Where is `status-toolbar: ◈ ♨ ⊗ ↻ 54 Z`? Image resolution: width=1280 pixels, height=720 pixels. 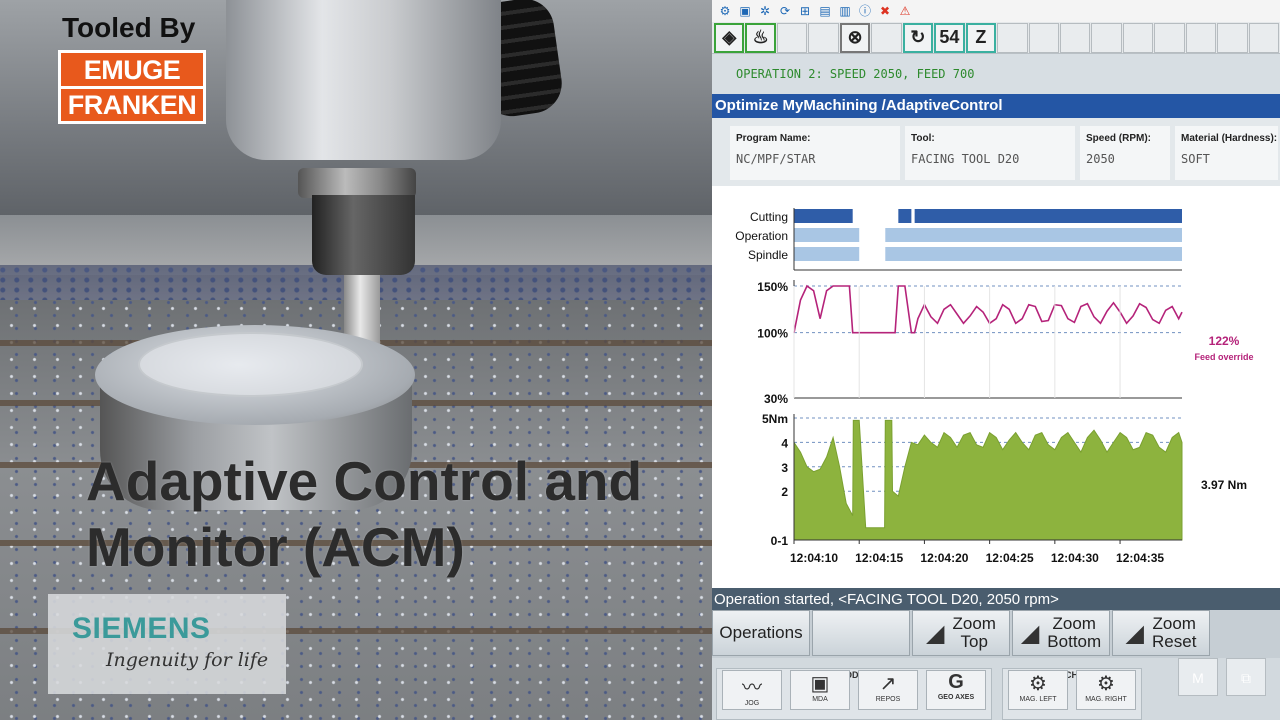
status-toolbar: ◈ ♨ ⊗ ↻ 54 Z is located at coordinates (996, 38).